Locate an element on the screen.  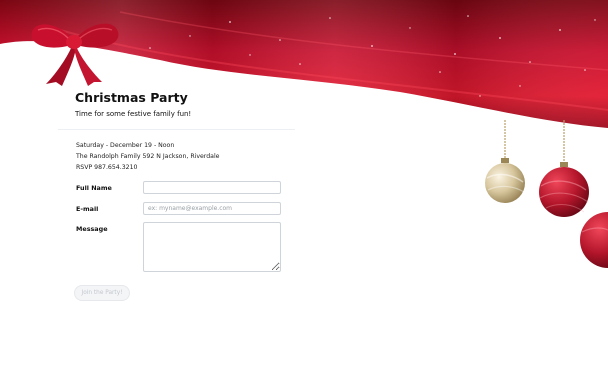
divider is located at coordinates (176, 129).